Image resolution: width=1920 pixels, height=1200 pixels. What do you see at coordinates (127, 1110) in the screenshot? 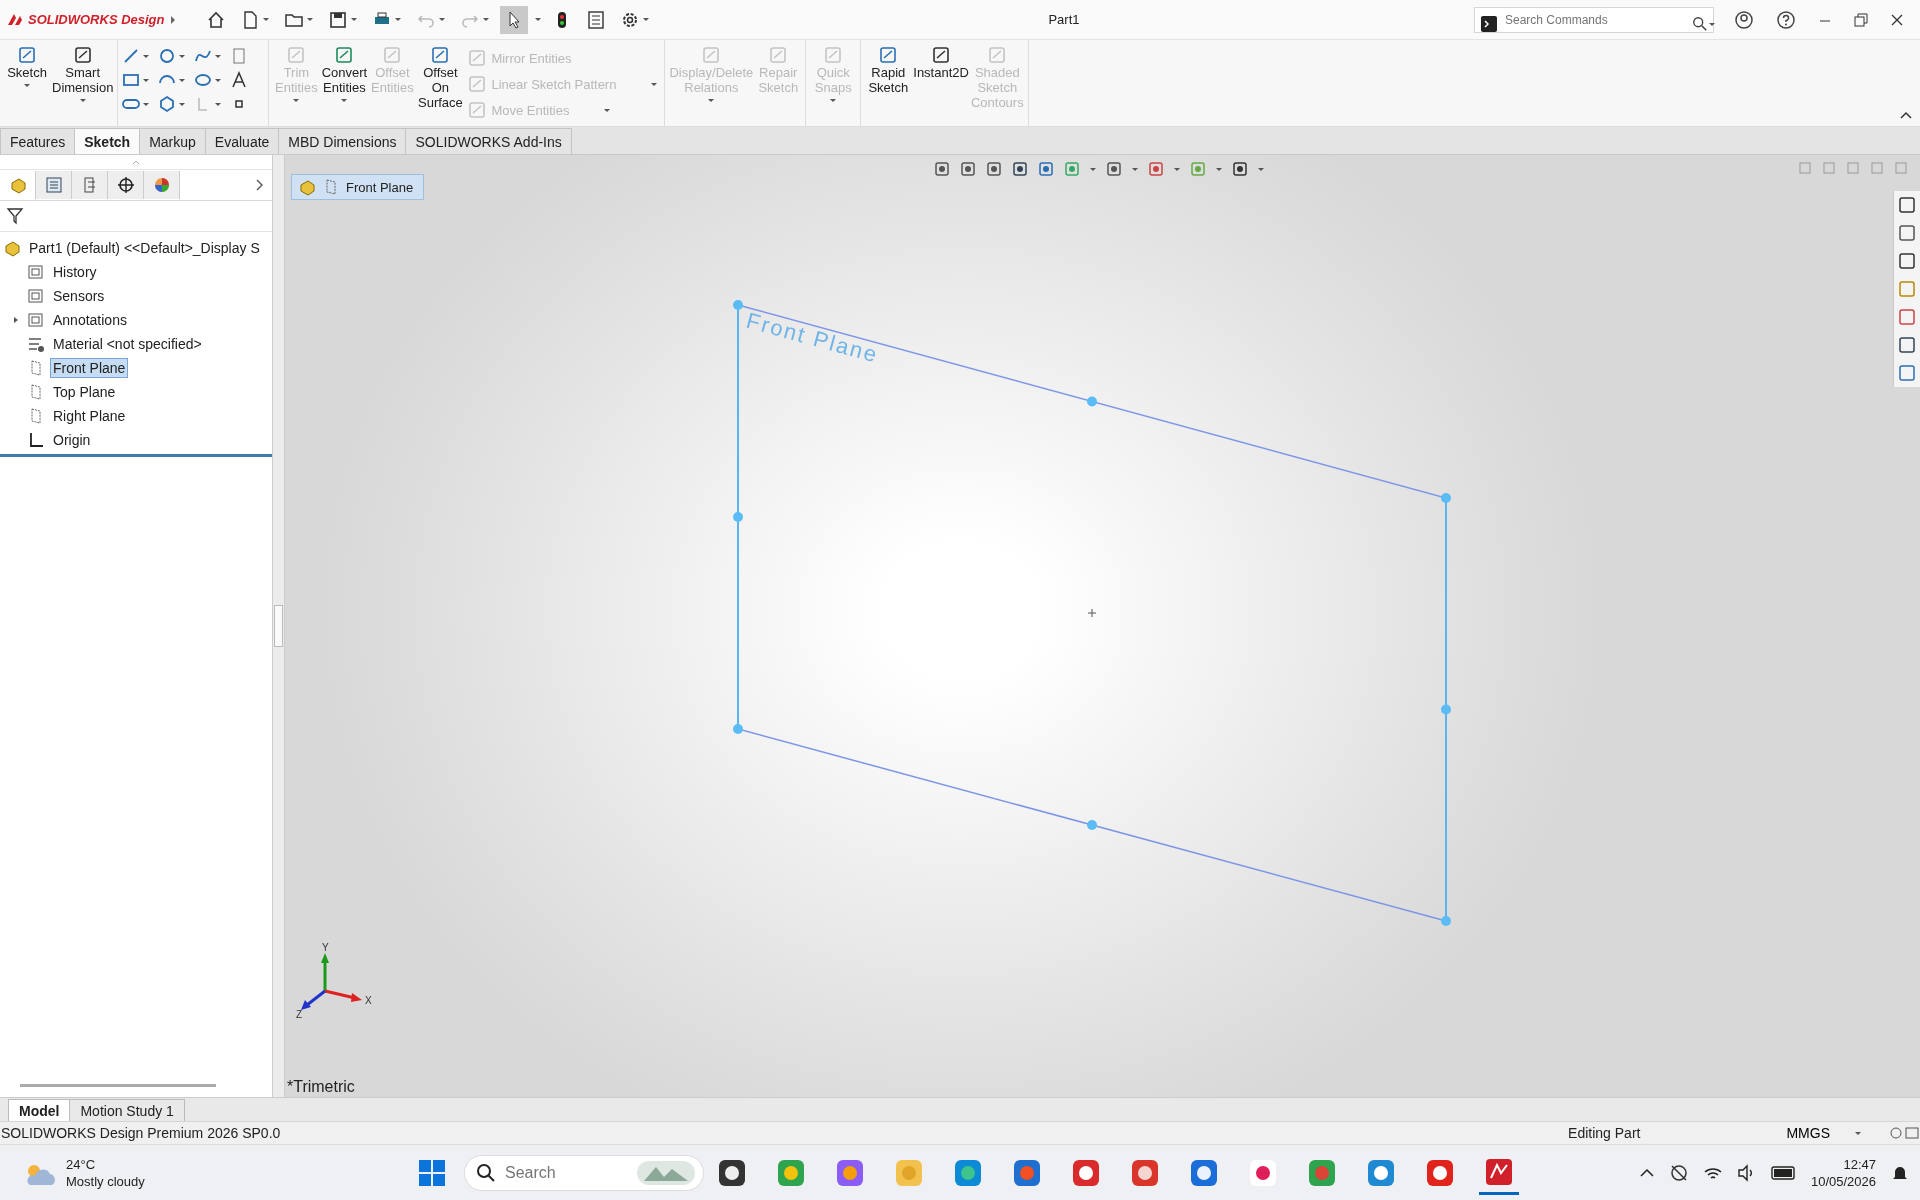
I see `model-tab: Motion Study 1` at bounding box center [127, 1110].